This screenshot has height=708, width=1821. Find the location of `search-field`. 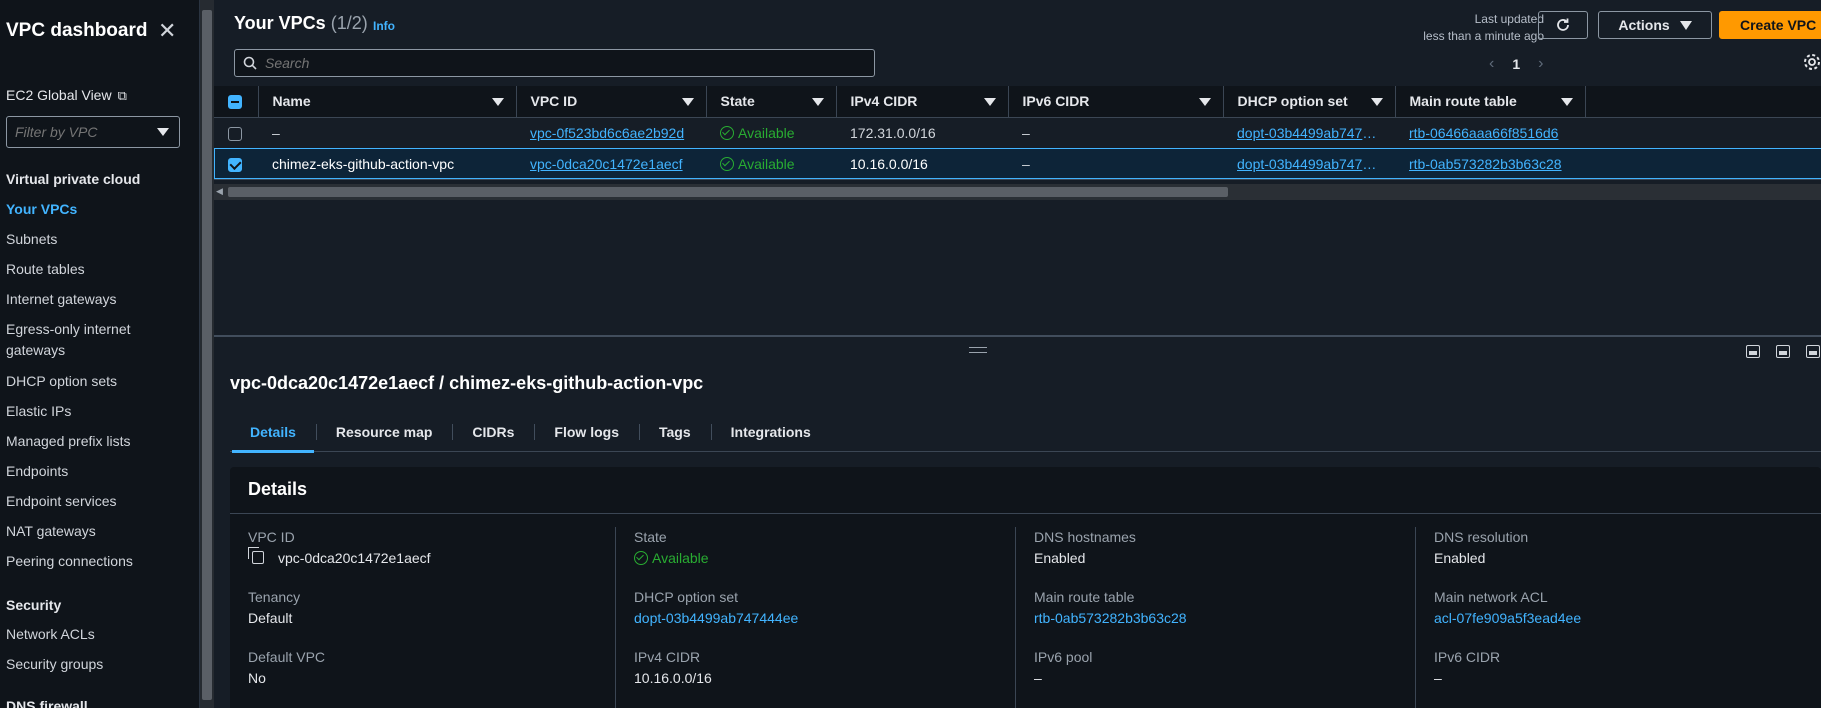

search-field is located at coordinates (554, 63).